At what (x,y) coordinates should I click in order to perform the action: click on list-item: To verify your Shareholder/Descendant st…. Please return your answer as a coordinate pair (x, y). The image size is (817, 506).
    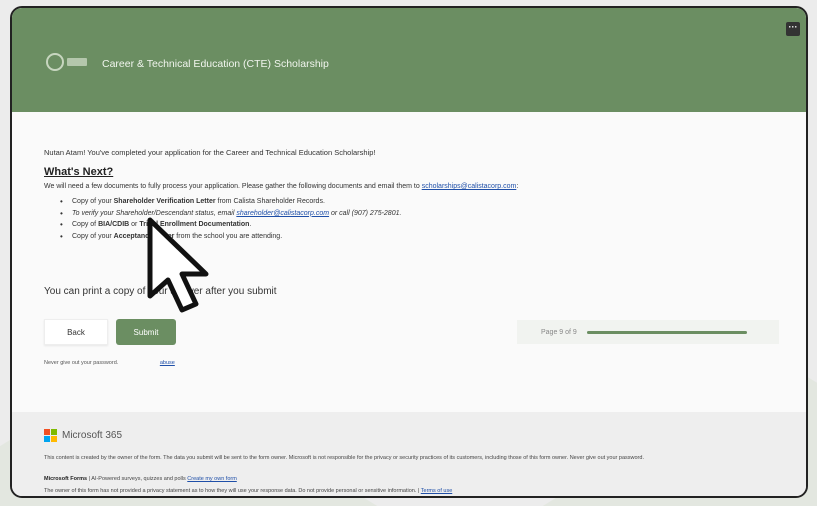
    Looking at the image, I should click on (230, 213).